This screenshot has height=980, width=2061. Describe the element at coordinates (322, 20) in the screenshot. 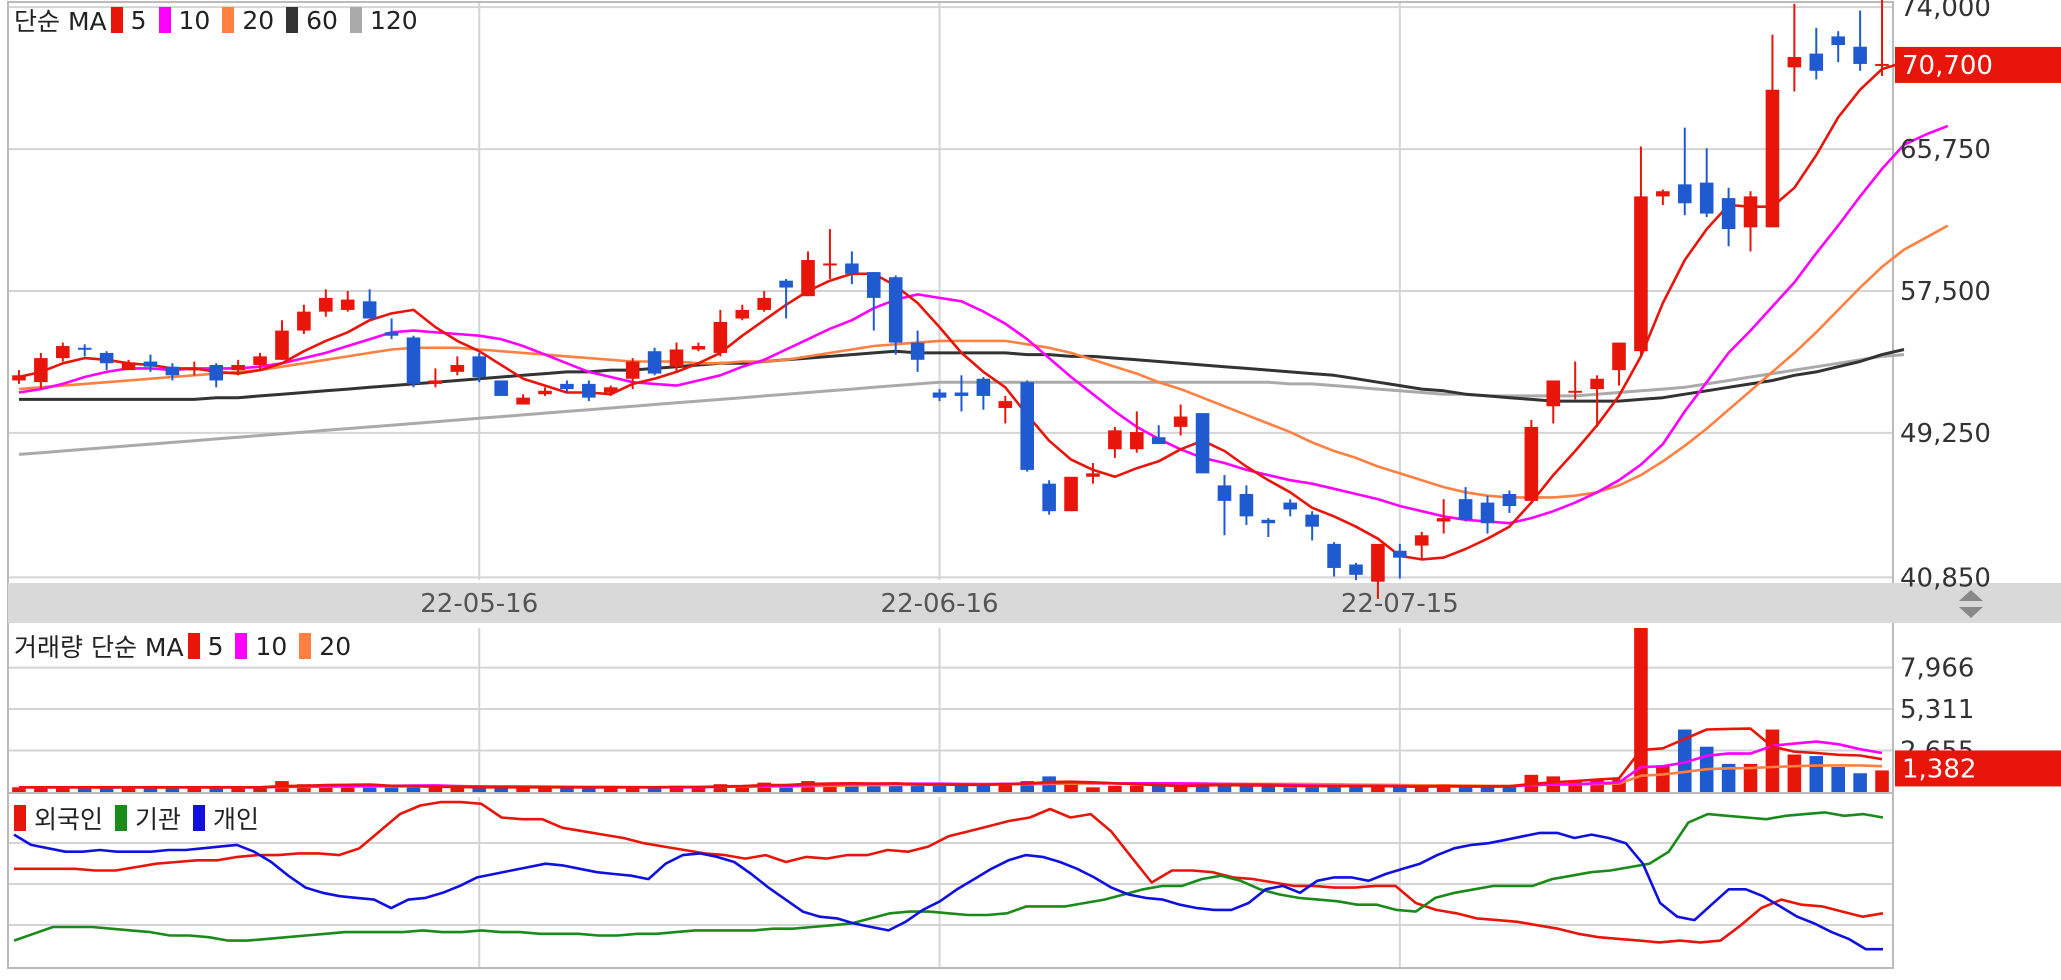

I see `ma60-label: 60` at that location.